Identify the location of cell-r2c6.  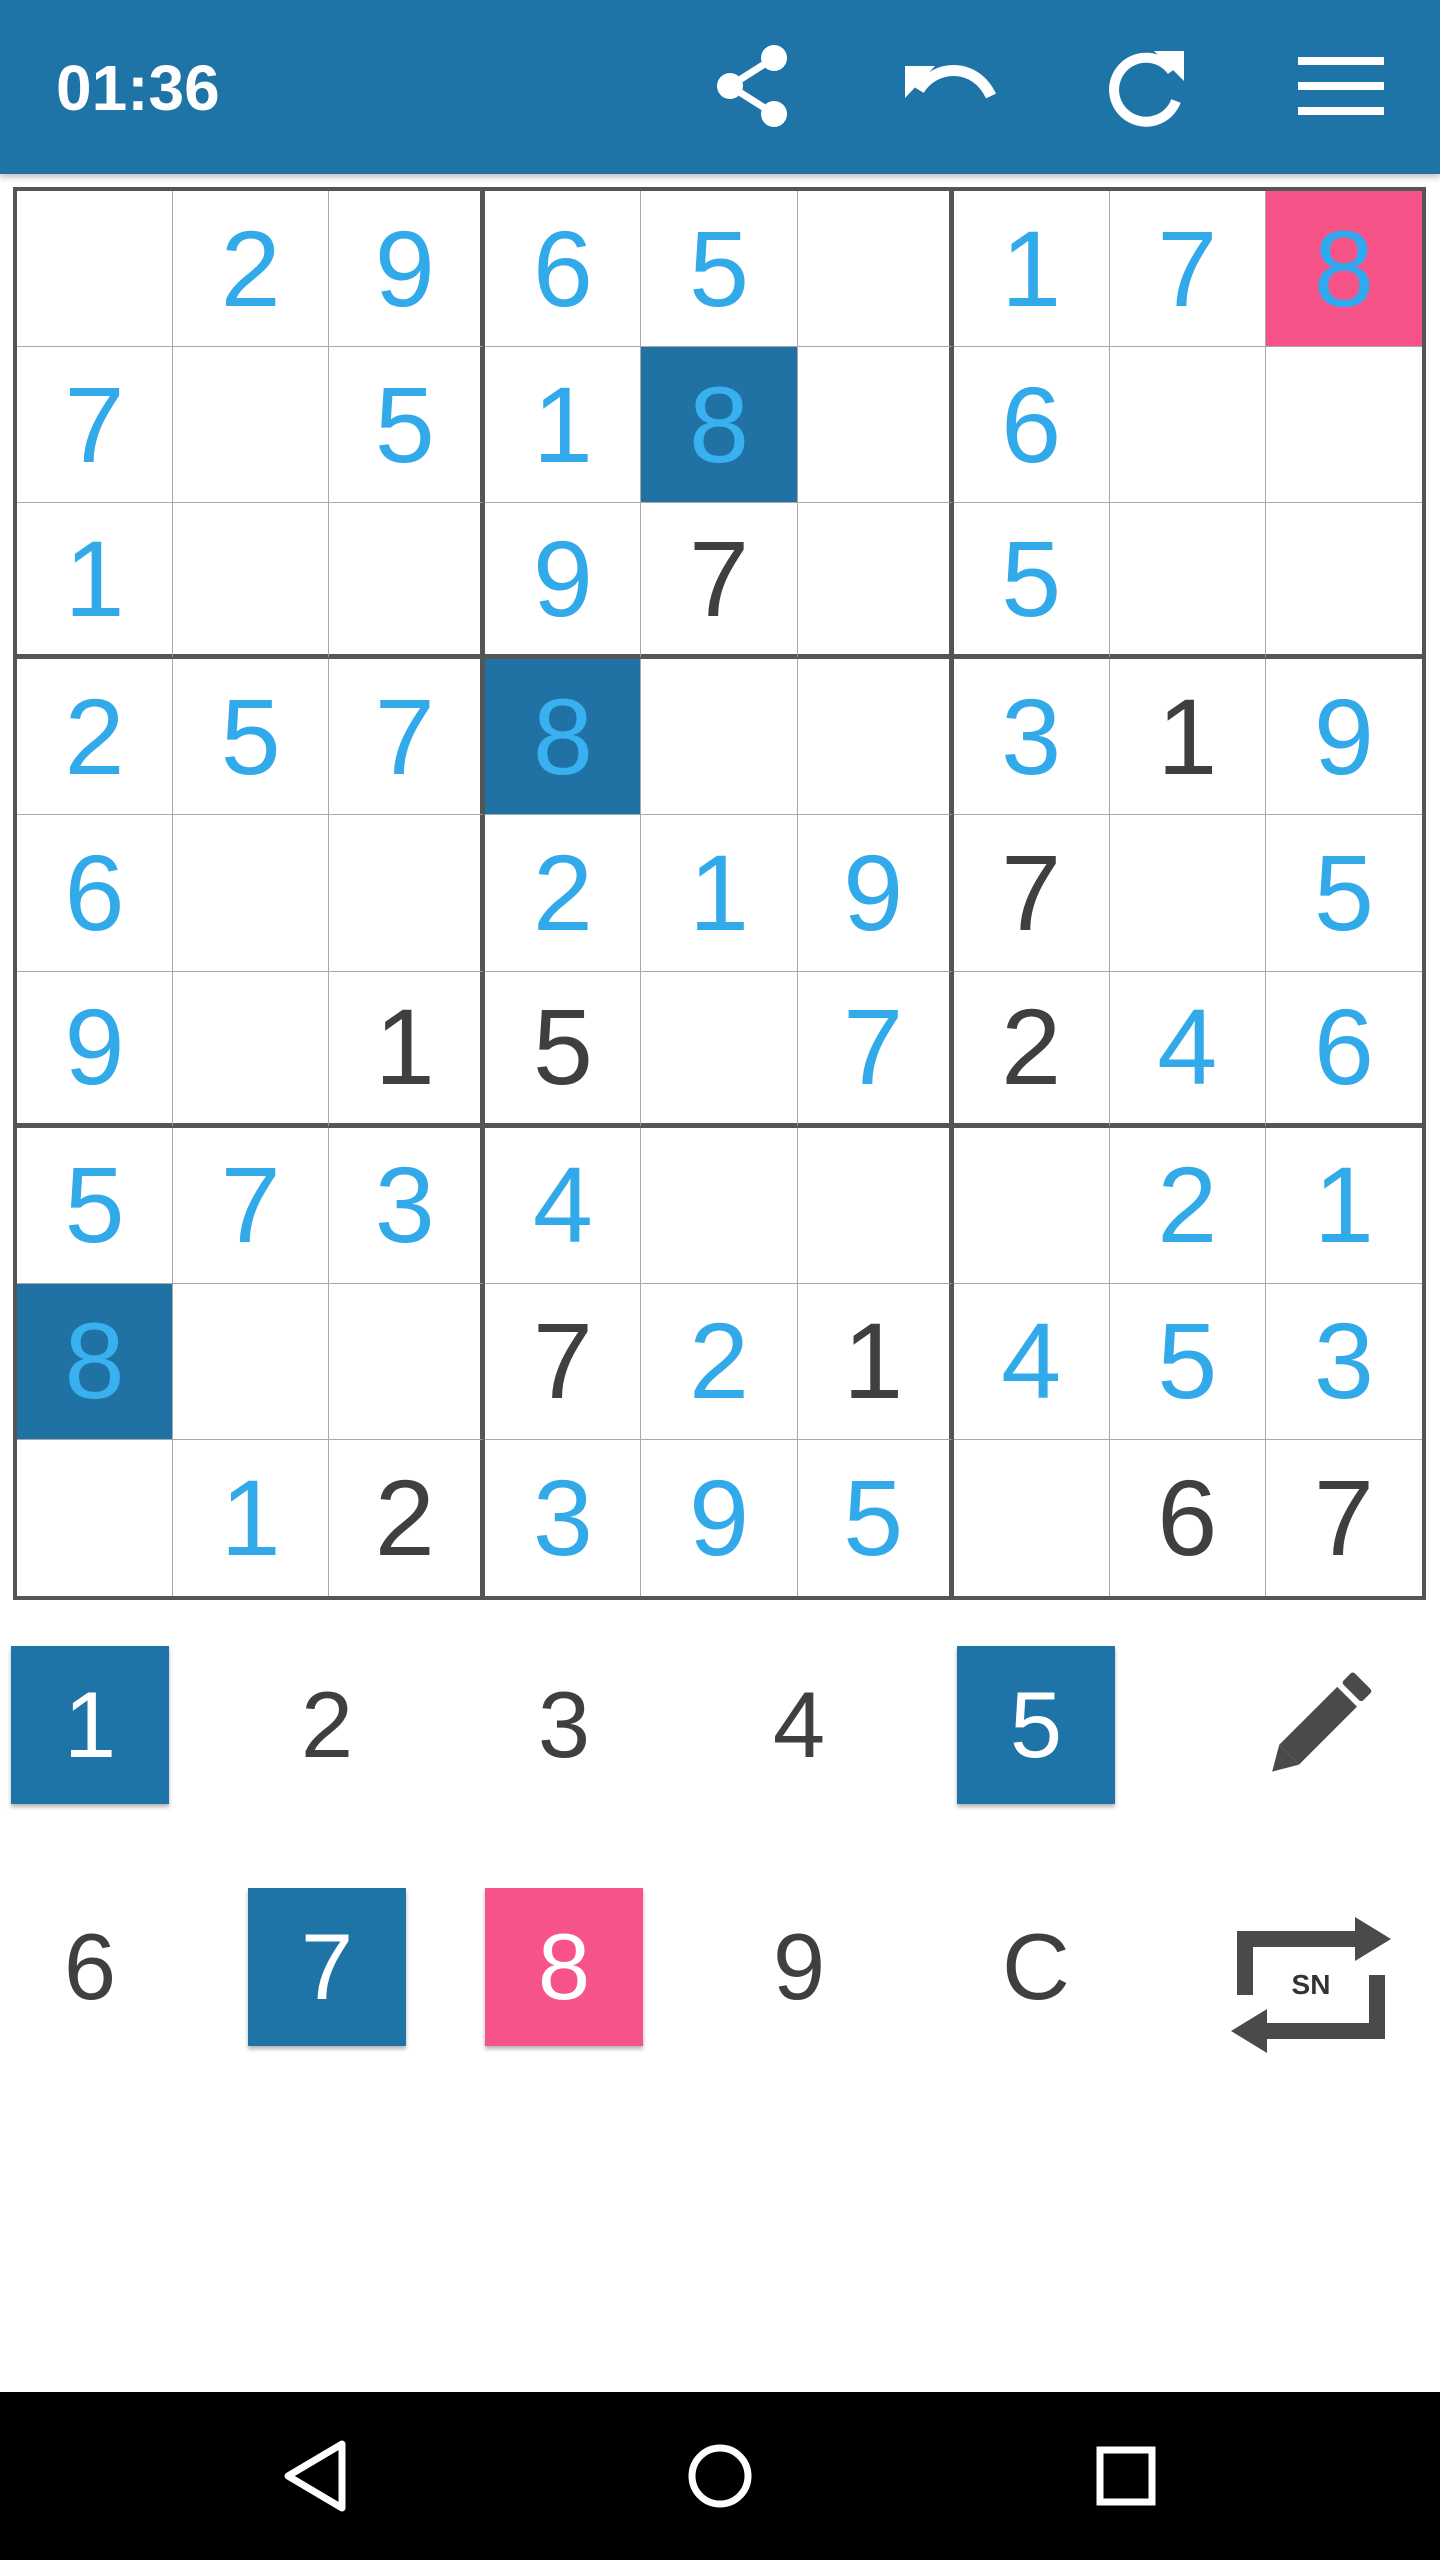
(875, 425).